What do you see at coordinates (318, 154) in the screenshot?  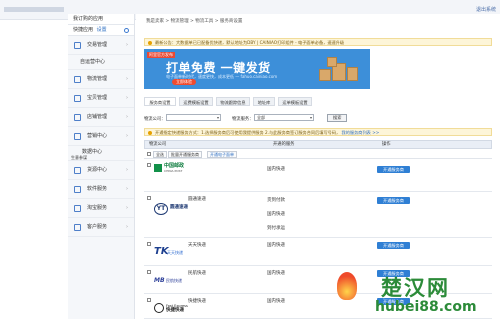 I see `batch-action-bar: 全选 批量开通服务商 开通电子面单` at bounding box center [318, 154].